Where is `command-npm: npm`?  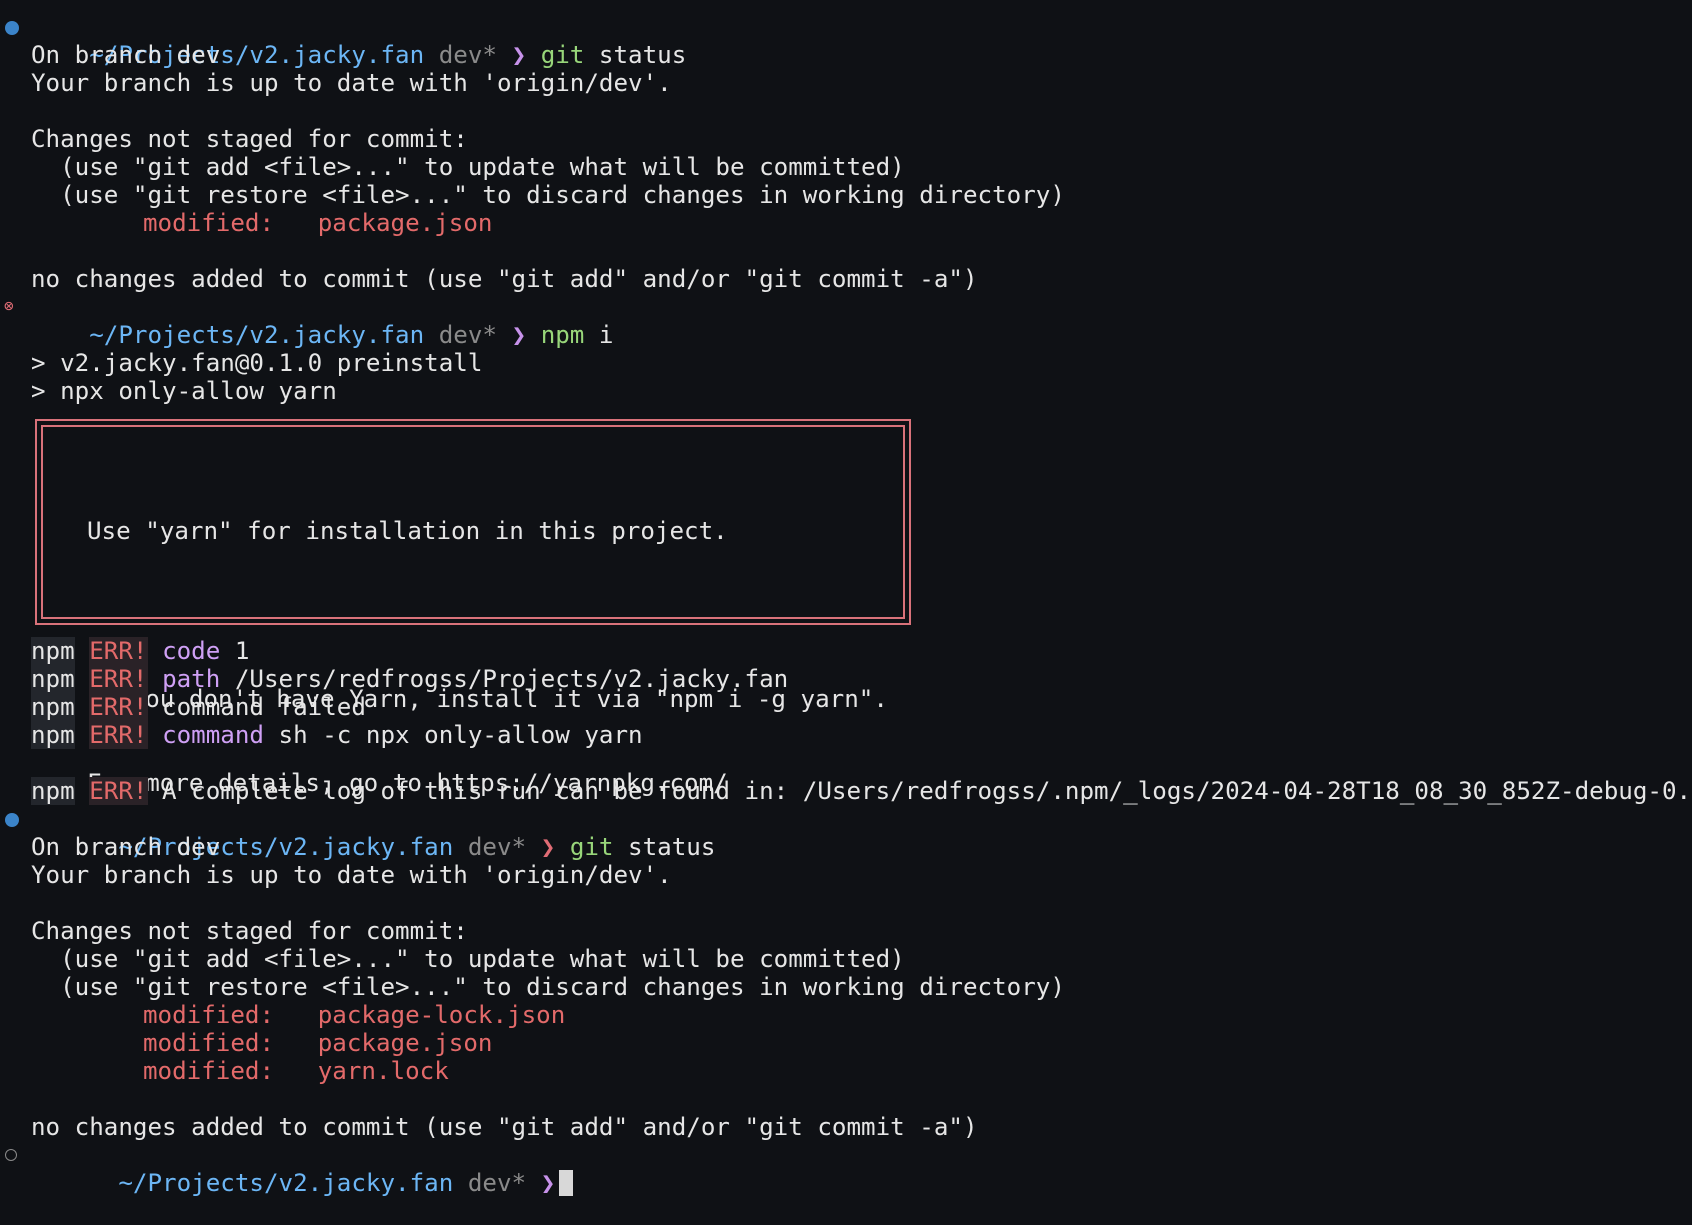 command-npm: npm is located at coordinates (563, 335).